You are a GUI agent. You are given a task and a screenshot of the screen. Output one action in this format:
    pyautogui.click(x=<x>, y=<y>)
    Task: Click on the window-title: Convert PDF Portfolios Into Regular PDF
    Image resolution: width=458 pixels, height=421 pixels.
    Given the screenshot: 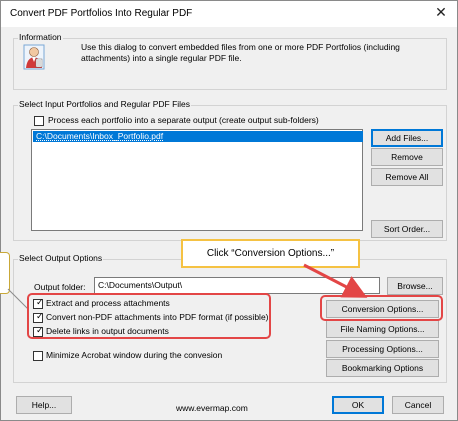 What is the action you would take?
    pyautogui.click(x=101, y=13)
    